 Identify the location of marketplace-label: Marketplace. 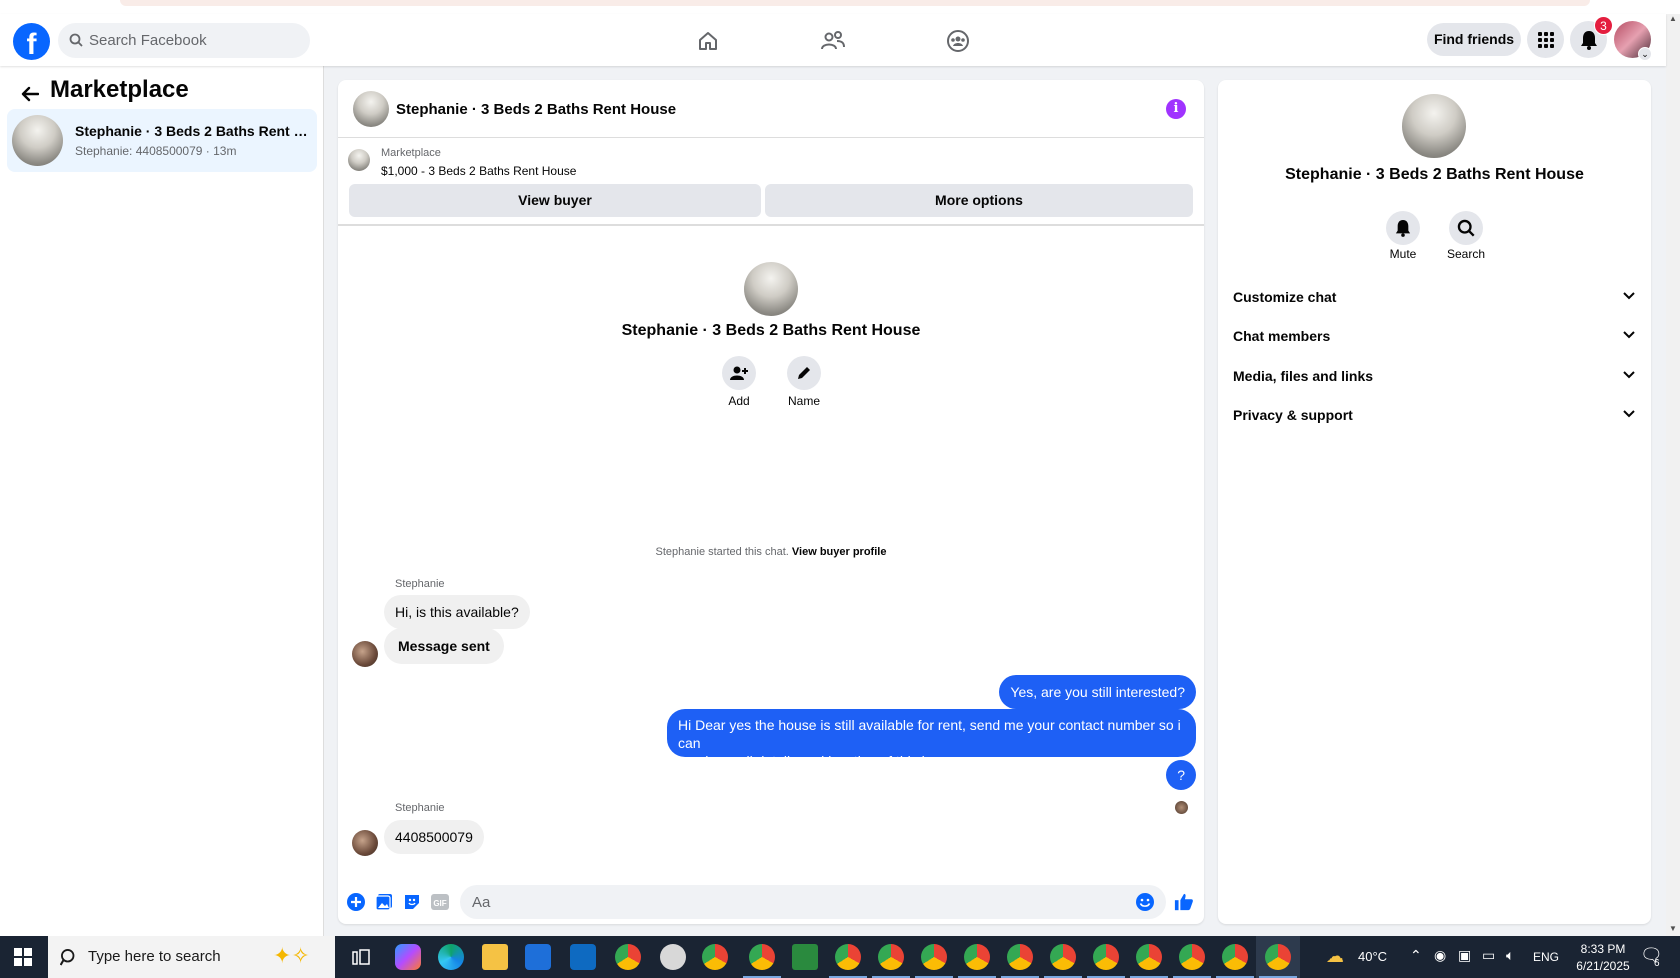
(411, 153).